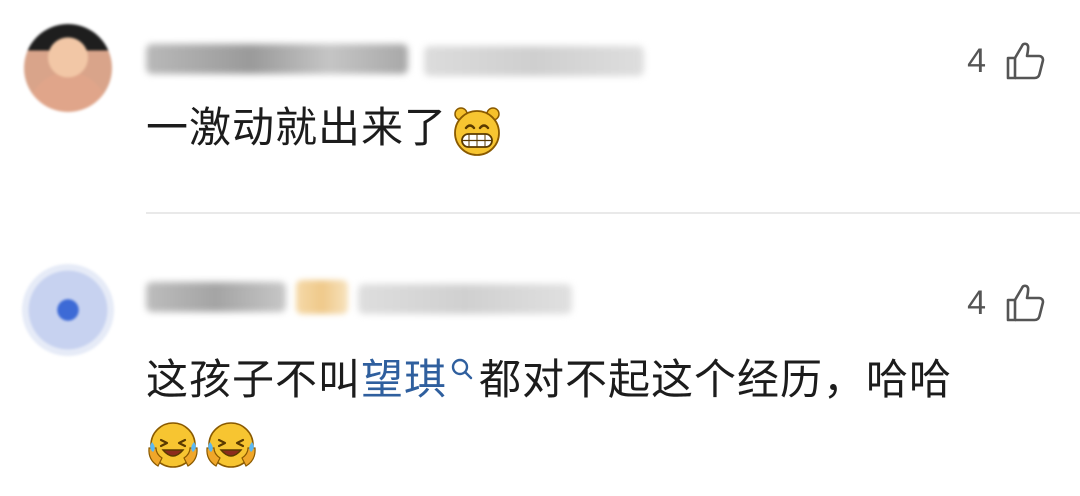 Image resolution: width=1080 pixels, height=496 pixels. What do you see at coordinates (254, 379) in the screenshot?
I see `comment-text-before: 这孩子不叫` at bounding box center [254, 379].